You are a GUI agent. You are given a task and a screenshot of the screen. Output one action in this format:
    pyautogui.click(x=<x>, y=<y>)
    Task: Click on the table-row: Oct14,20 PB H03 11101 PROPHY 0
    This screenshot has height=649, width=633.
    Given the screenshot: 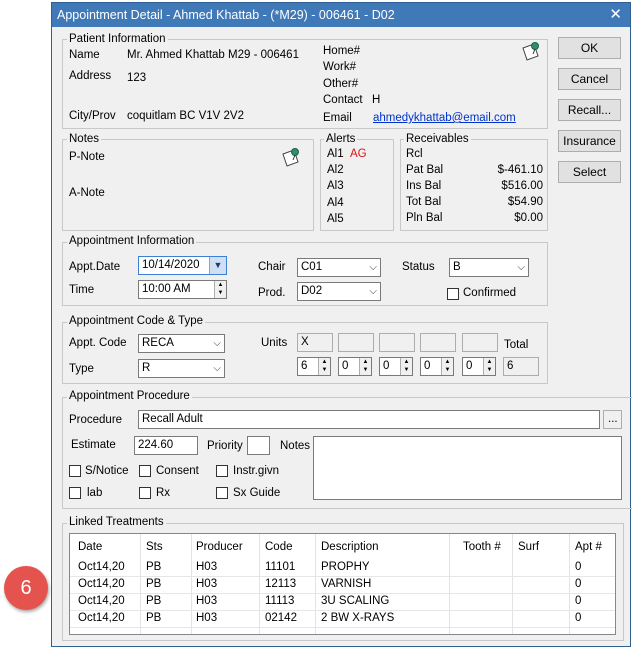 What is the action you would take?
    pyautogui.click(x=342, y=568)
    